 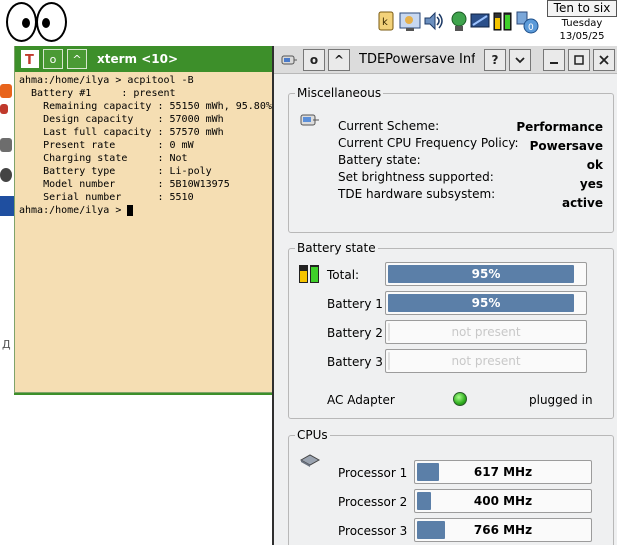 I want to click on terminal-prompt: ahma:/home/ilya >, so click(x=73, y=210).